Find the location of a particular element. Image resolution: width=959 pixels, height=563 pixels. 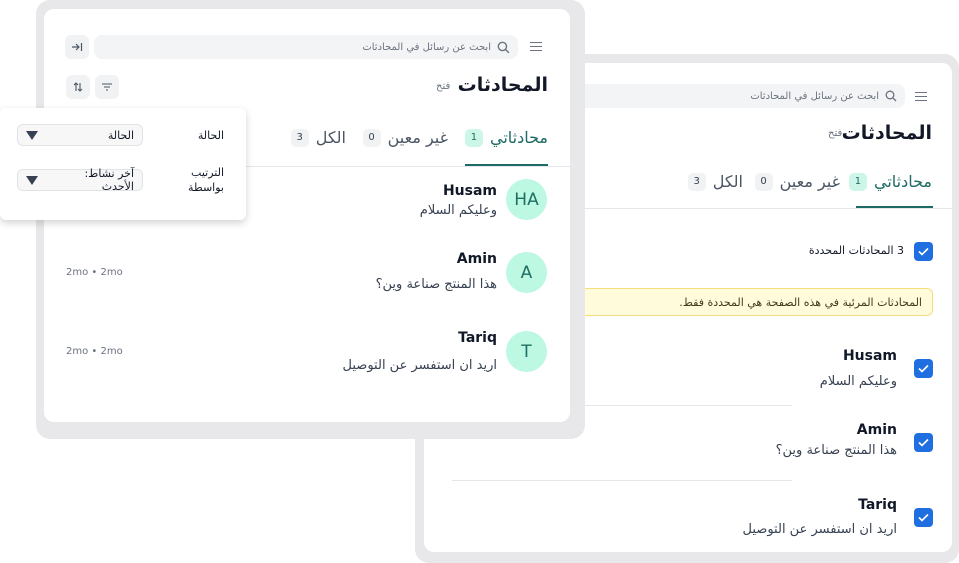

avatar: T is located at coordinates (526, 351).